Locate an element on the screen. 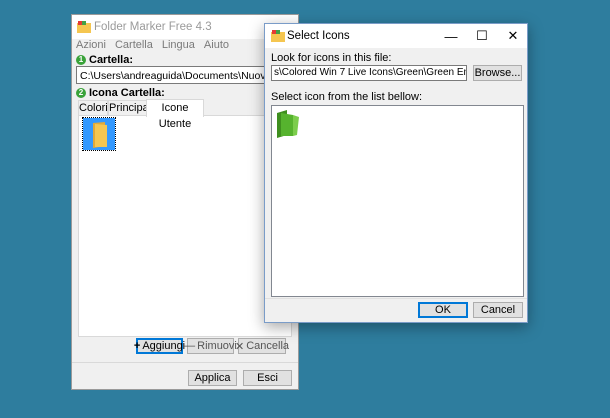 The image size is (610, 418). tab-principali: Principali is located at coordinates (131, 108).